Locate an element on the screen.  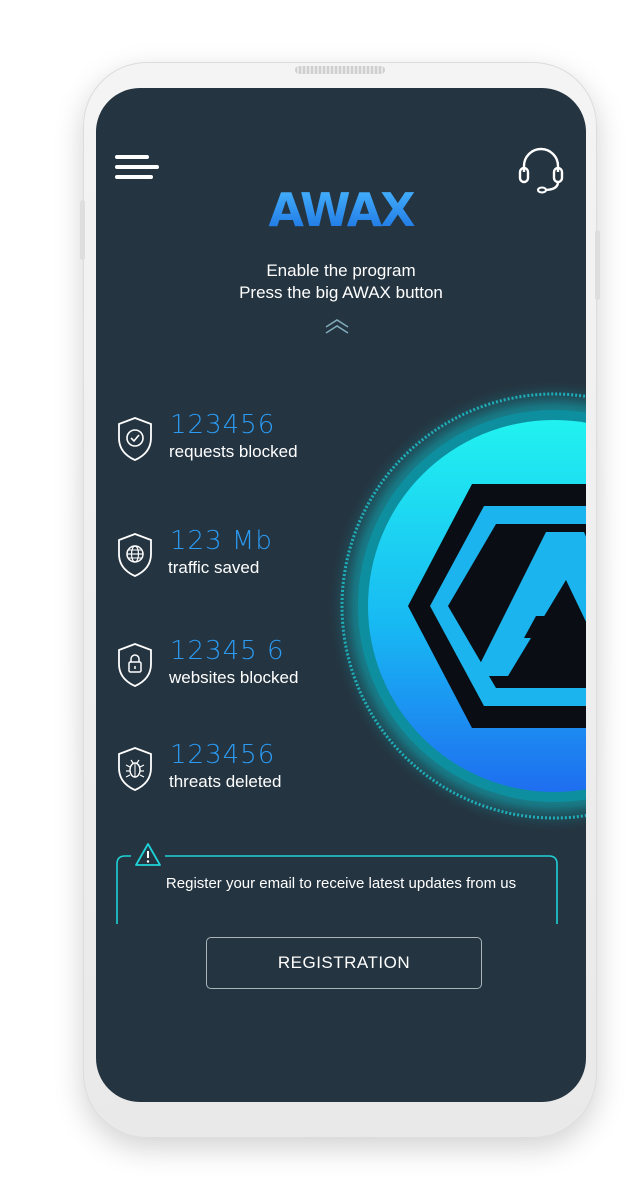
double-chevron-up-icon is located at coordinates (337, 326).